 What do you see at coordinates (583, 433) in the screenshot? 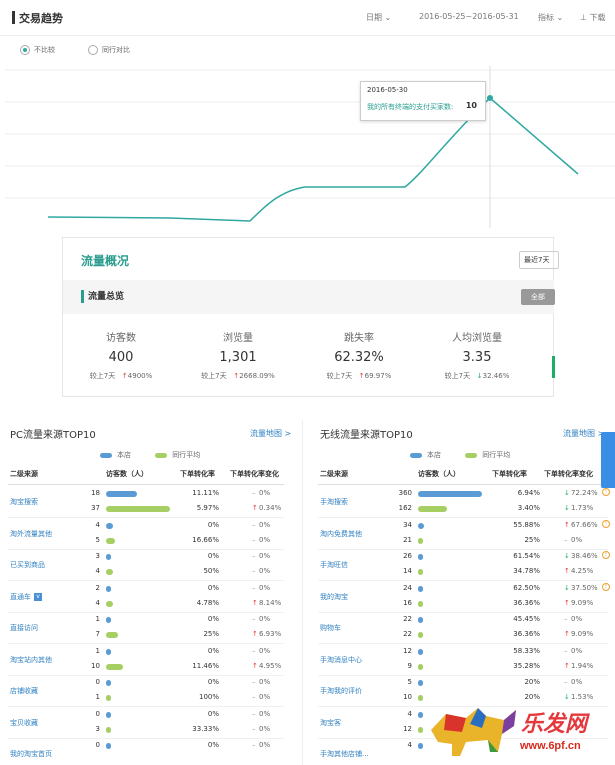
I see `mobile-flow-map-link: 流量地图 >` at bounding box center [583, 433].